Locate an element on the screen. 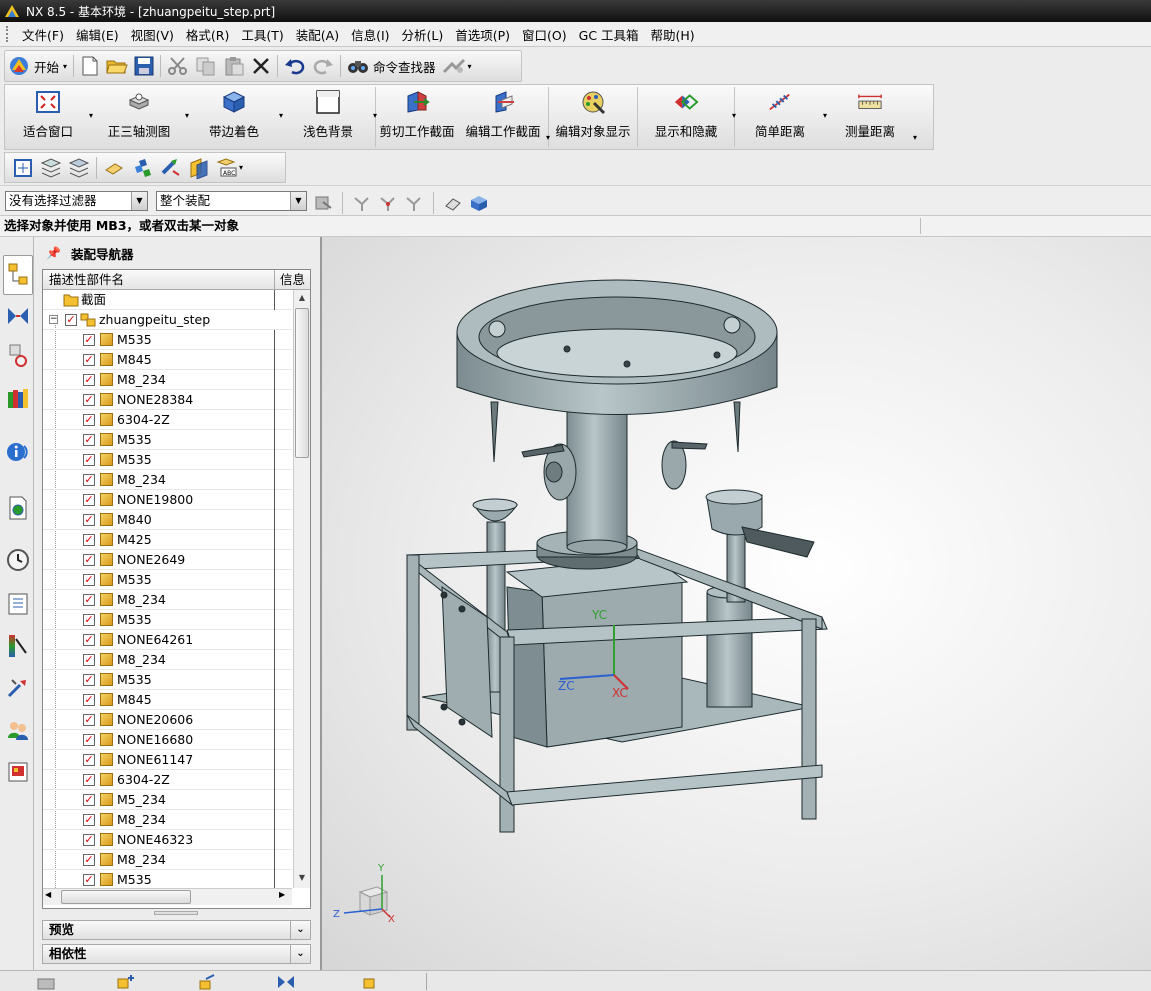  redo-button is located at coordinates (323, 66).